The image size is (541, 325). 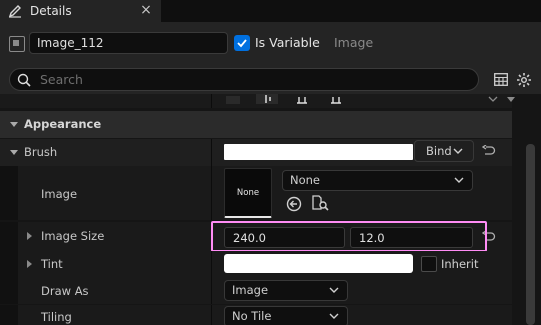 What do you see at coordinates (41, 152) in the screenshot?
I see `brush-label: Brush` at bounding box center [41, 152].